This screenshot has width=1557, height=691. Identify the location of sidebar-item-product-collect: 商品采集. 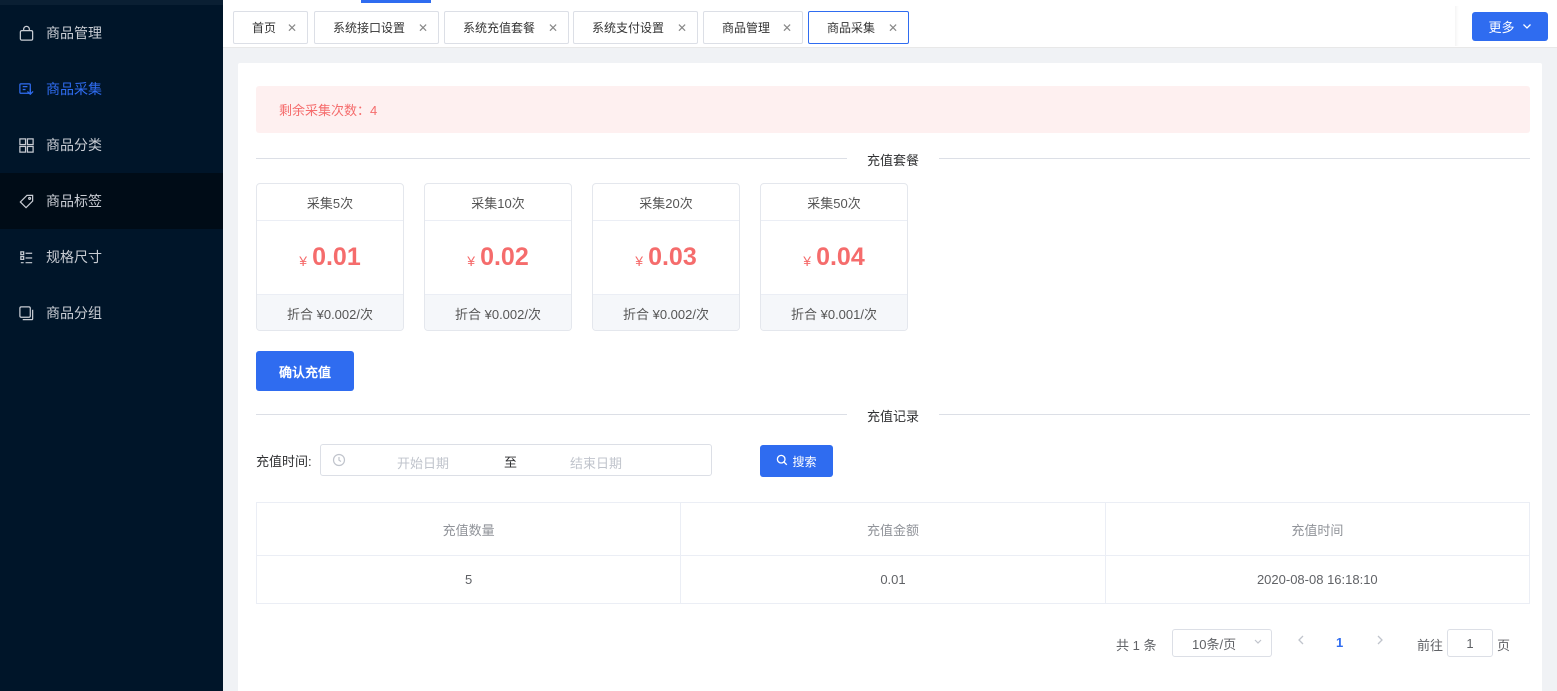
(111, 89).